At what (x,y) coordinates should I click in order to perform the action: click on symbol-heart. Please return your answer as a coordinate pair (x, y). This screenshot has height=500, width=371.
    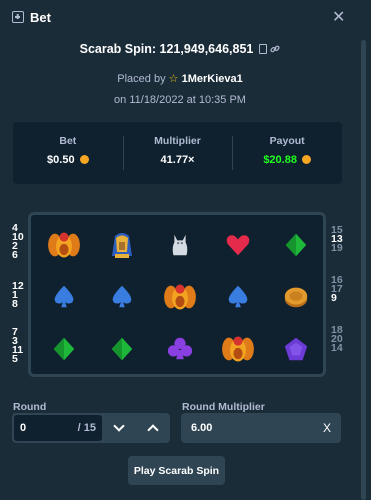
    Looking at the image, I should click on (238, 245).